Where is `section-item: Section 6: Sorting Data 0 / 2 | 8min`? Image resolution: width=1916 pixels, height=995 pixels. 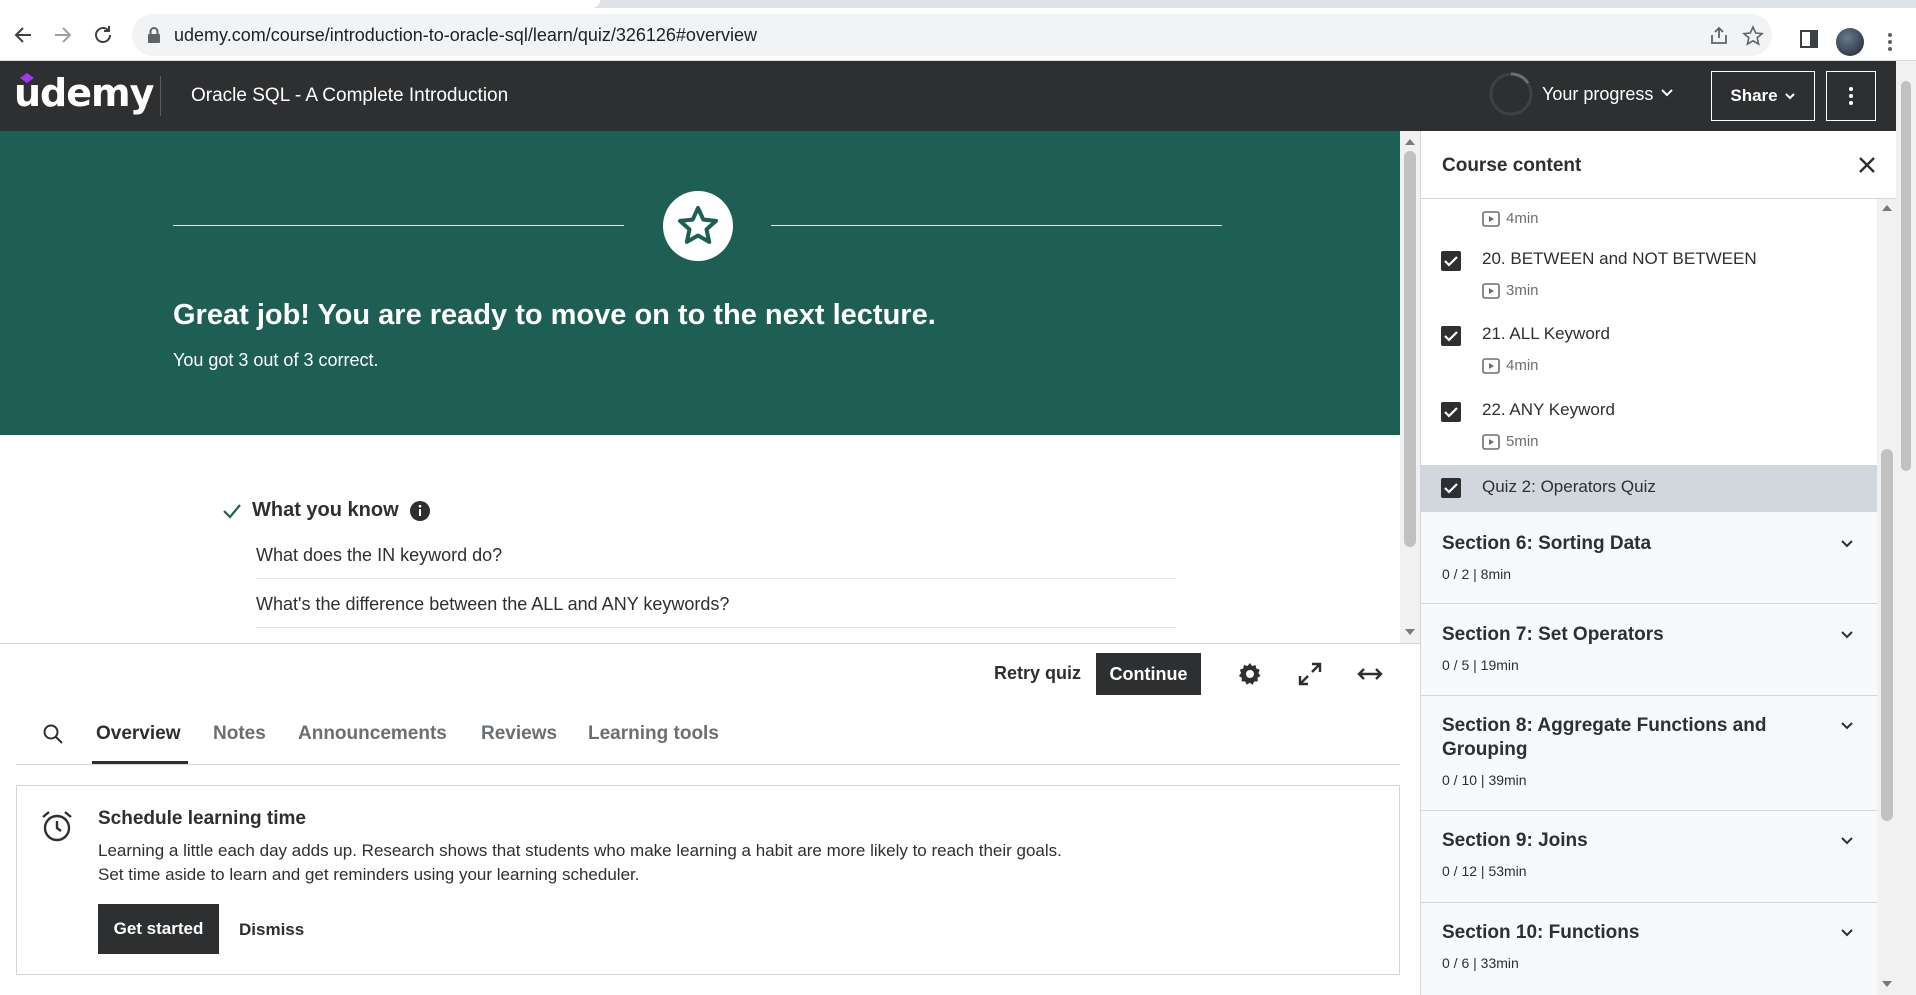
section-item: Section 6: Sorting Data 0 / 2 | 8min is located at coordinates (1649, 557).